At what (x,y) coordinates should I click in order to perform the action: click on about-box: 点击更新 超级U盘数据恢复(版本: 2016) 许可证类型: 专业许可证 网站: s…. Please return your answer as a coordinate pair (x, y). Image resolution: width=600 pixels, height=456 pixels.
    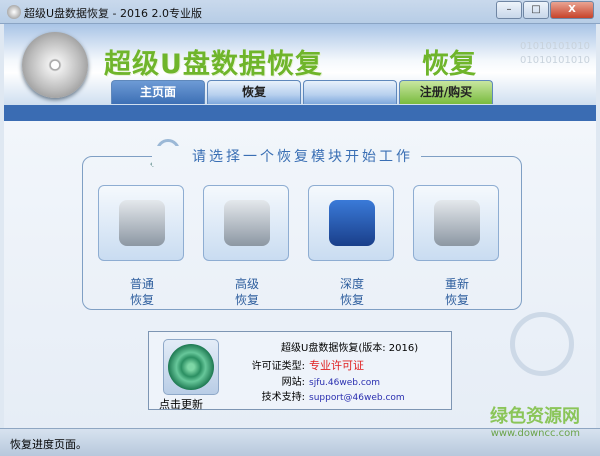
    Looking at the image, I should click on (300, 371).